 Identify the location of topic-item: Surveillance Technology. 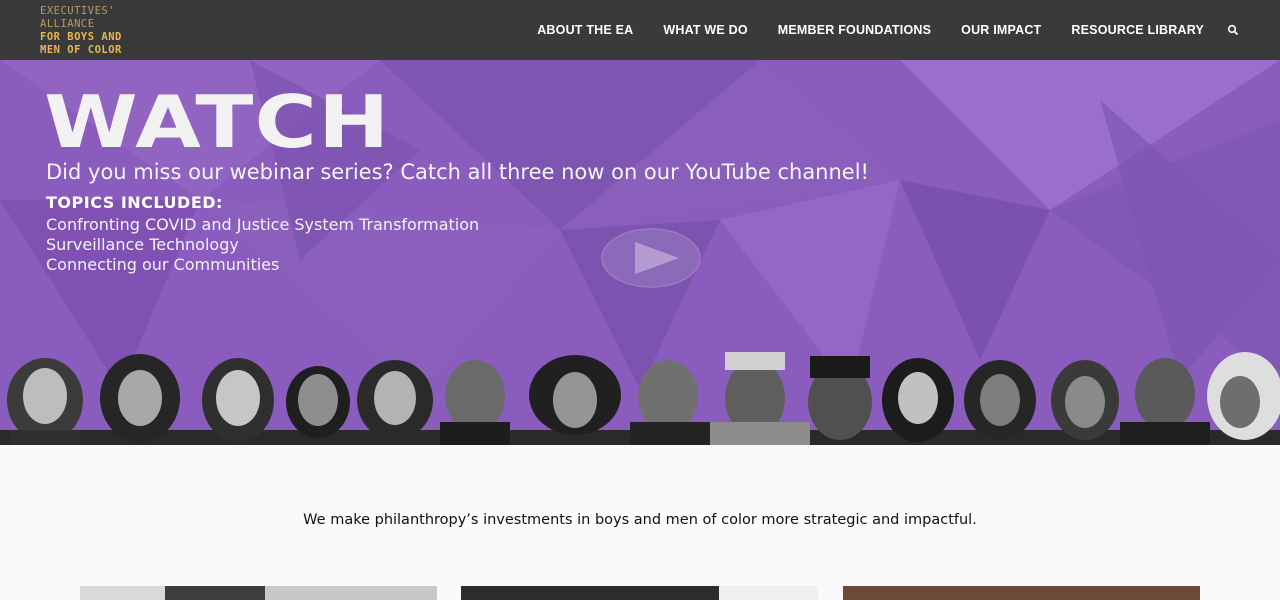
(142, 244).